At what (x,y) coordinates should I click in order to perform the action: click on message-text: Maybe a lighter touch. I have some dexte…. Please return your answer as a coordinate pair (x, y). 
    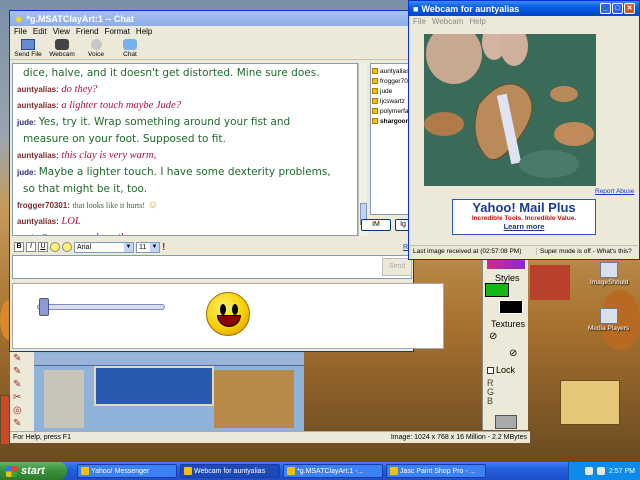
    Looking at the image, I should click on (184, 172).